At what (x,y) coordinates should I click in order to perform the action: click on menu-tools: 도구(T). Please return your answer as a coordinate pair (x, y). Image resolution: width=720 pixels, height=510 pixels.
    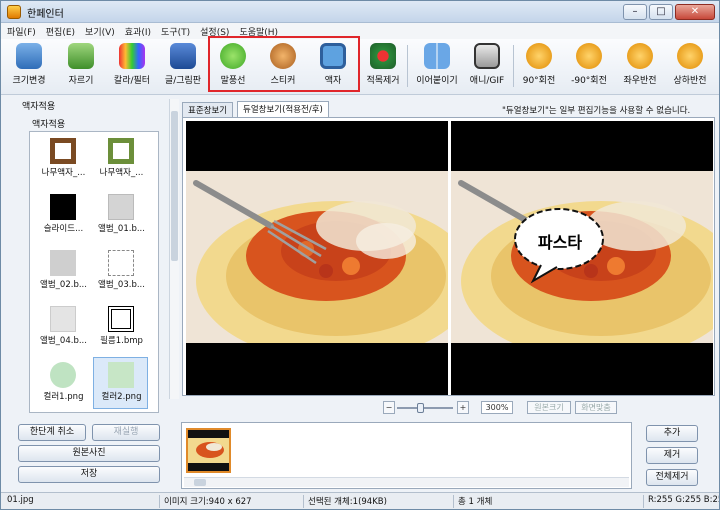
    Looking at the image, I should click on (174, 30).